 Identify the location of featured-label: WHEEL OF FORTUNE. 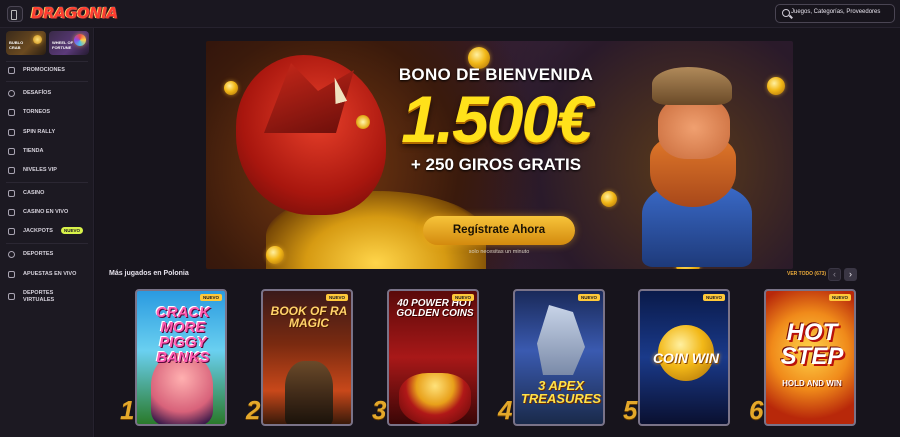
(63, 45).